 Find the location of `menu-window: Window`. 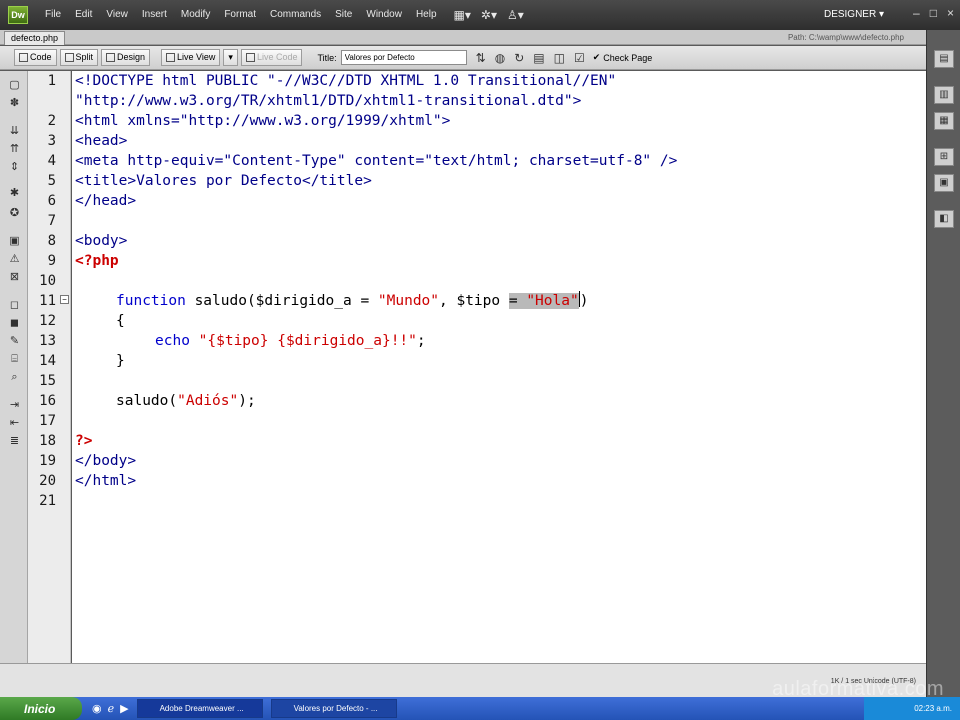

menu-window: Window is located at coordinates (384, 15).